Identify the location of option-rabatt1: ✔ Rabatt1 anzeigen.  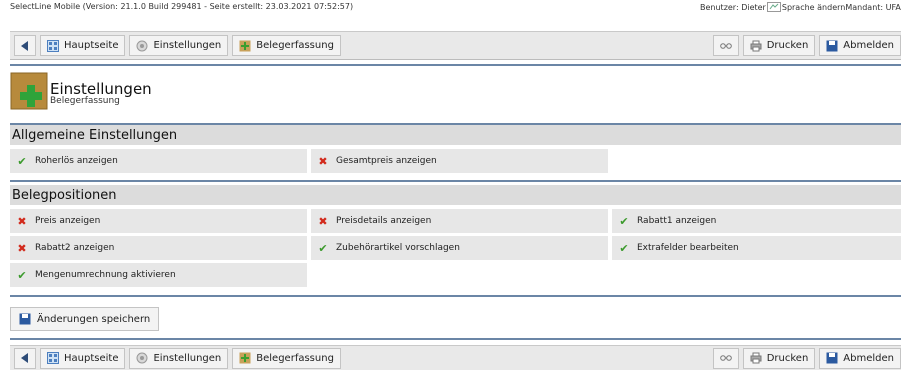
(756, 221).